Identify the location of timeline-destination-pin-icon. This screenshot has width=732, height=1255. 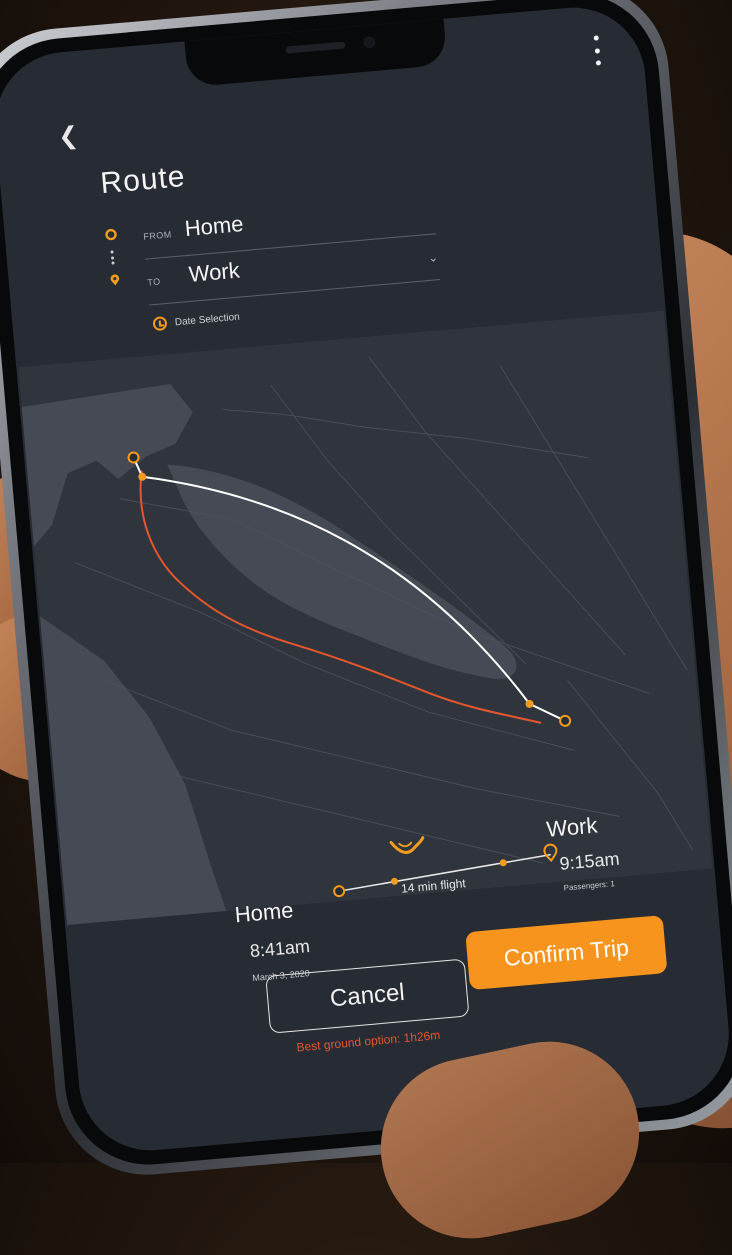
(550, 853).